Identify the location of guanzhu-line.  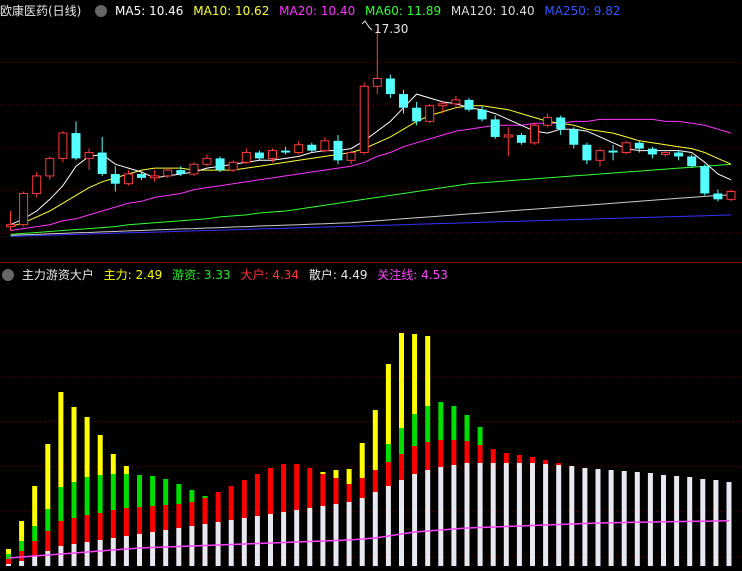
(369, 539).